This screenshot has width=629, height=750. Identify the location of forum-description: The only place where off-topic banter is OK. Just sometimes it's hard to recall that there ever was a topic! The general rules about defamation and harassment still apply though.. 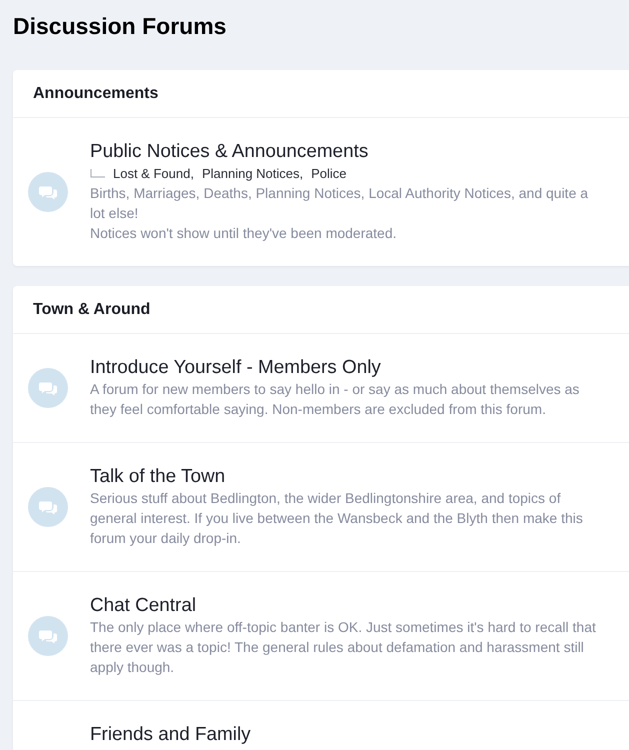
(343, 647).